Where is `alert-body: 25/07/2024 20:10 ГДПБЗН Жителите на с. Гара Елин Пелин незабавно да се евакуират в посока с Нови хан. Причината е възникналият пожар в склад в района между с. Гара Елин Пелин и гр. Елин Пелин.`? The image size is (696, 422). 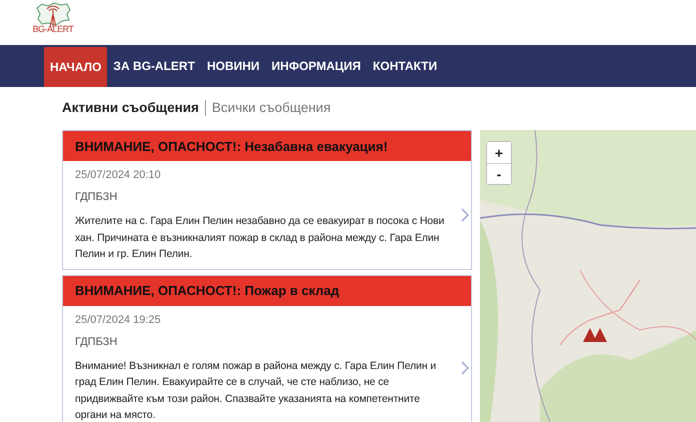
alert-body: 25/07/2024 20:10 ГДПБЗН Жителите на с. Гара Елин Пелин незабавно да се евакуират в посока с Нови хан. Причината е възникналият пожар в склад в района между с. Гара Елин Пелин и гр. Елин Пелин. is located at coordinates (267, 214).